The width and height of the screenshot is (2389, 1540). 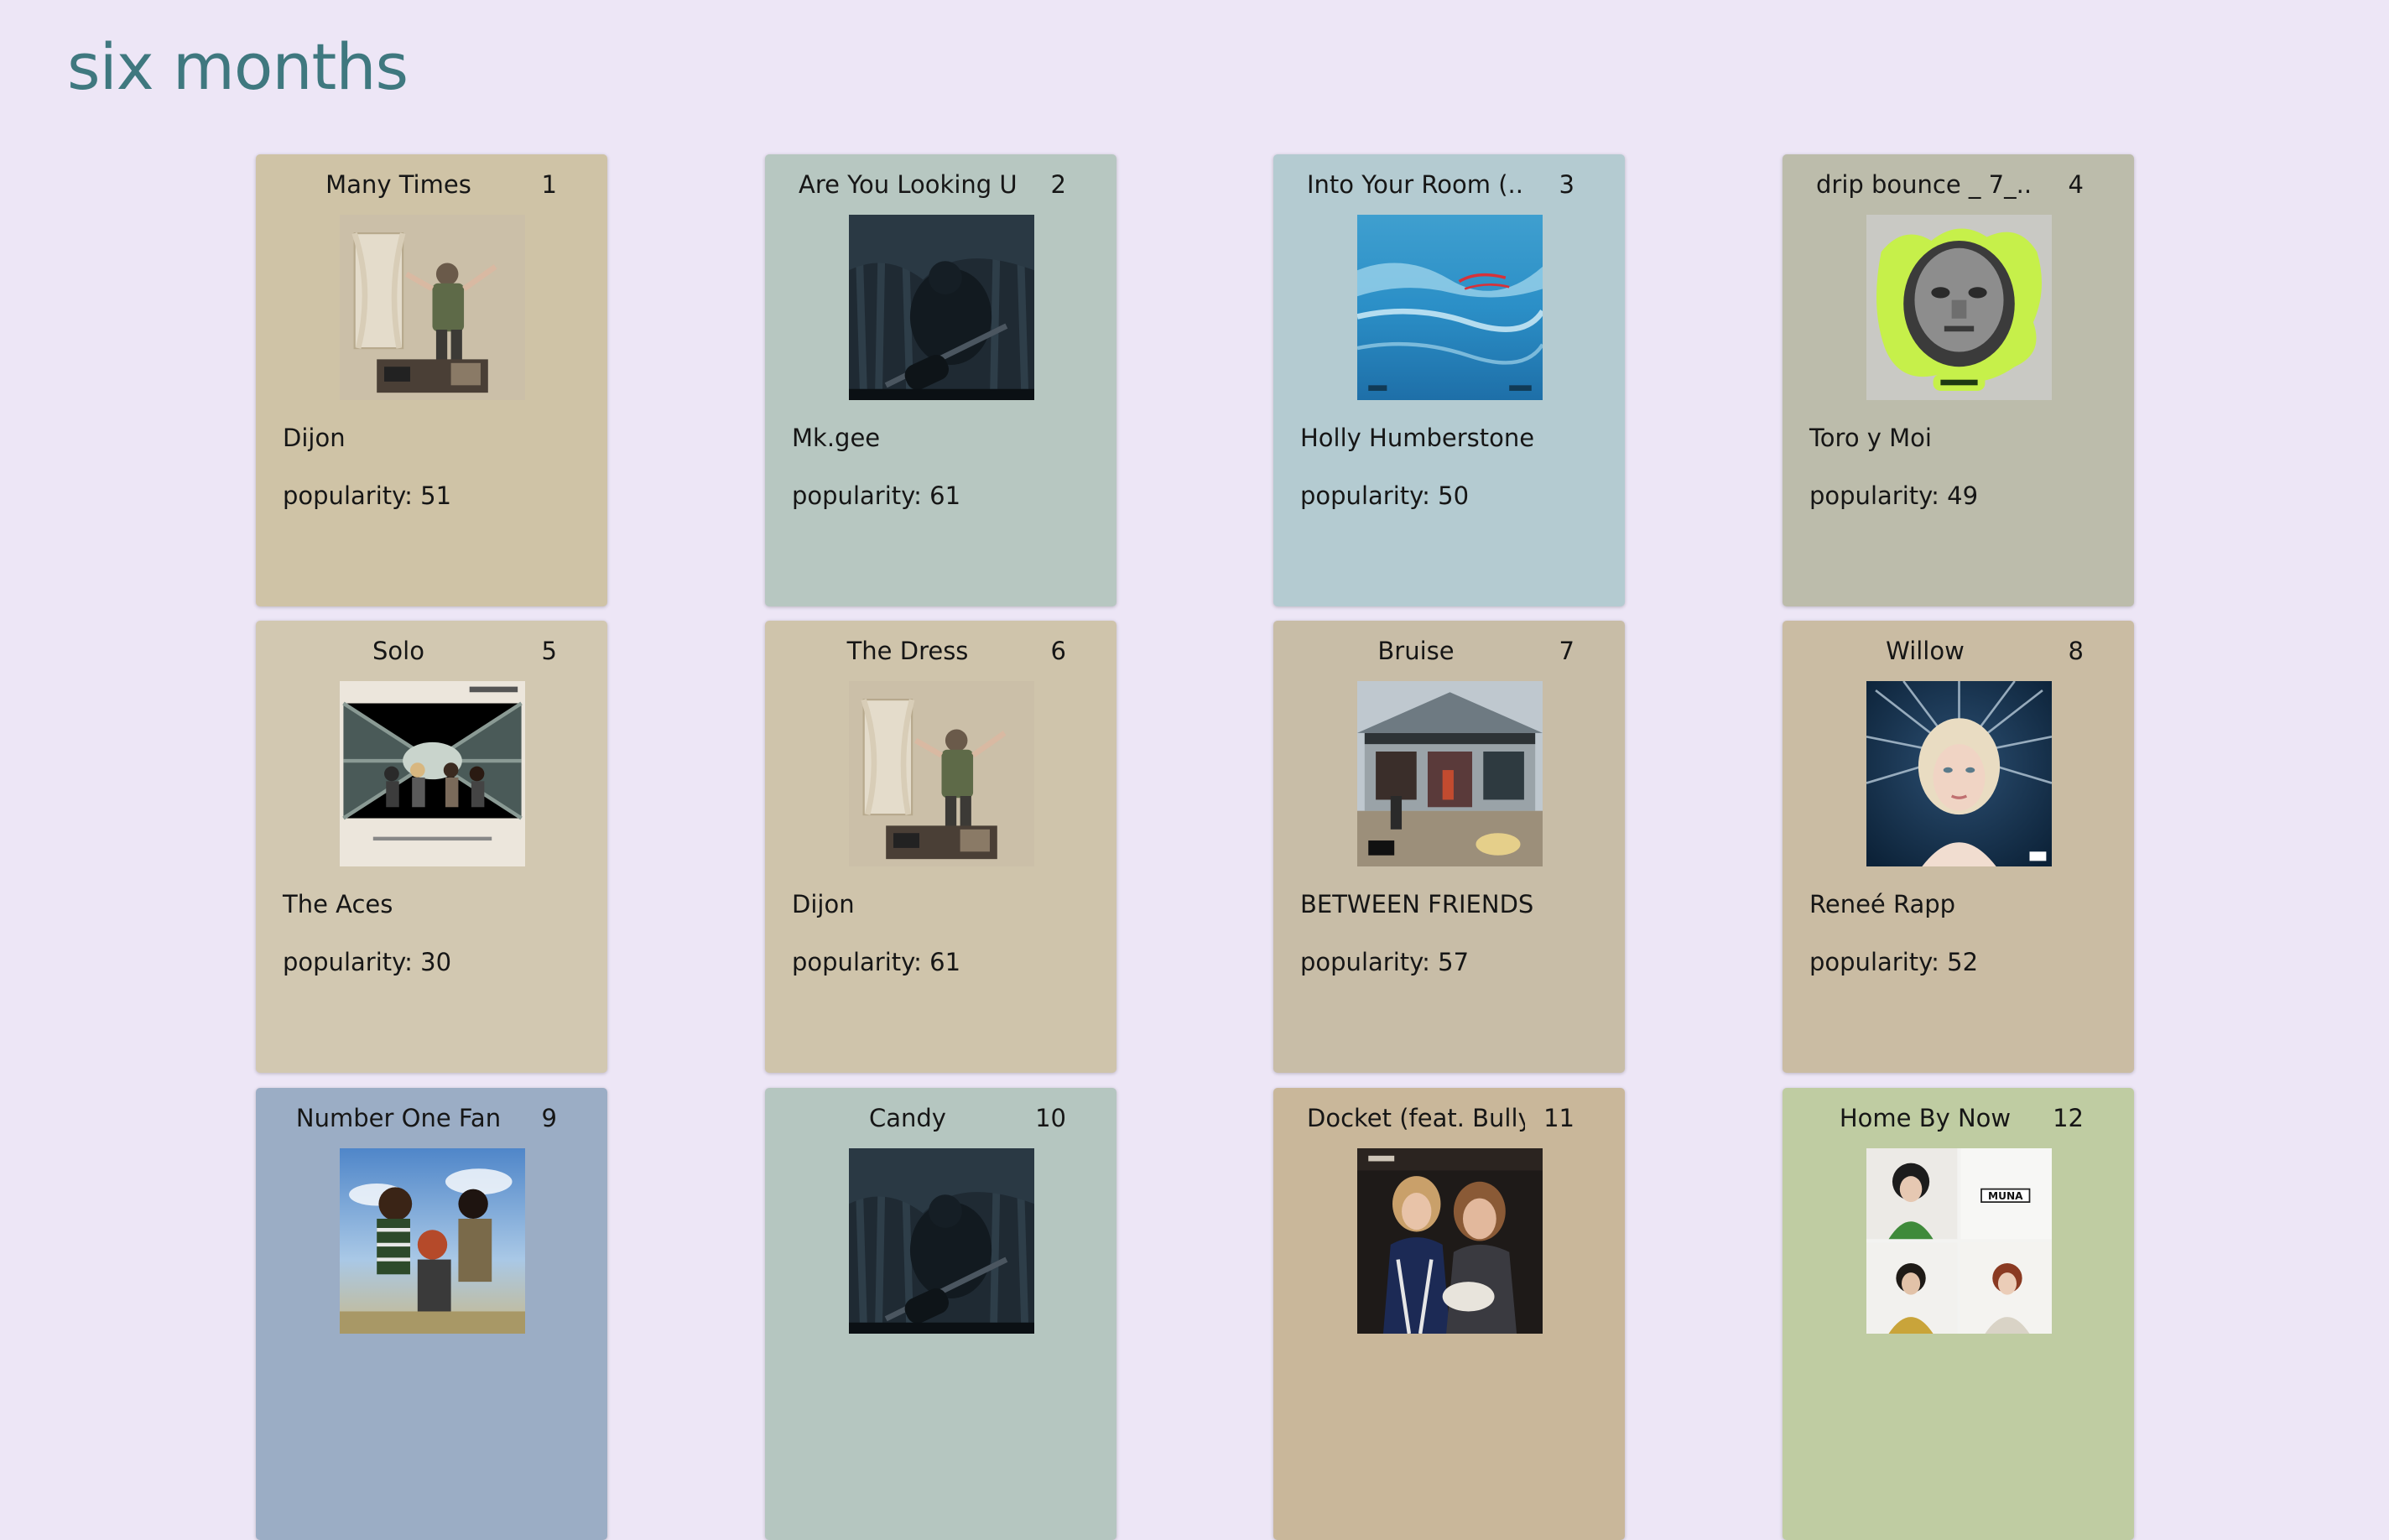 I want to click on album-cover-image: MUNA, so click(x=1959, y=1241).